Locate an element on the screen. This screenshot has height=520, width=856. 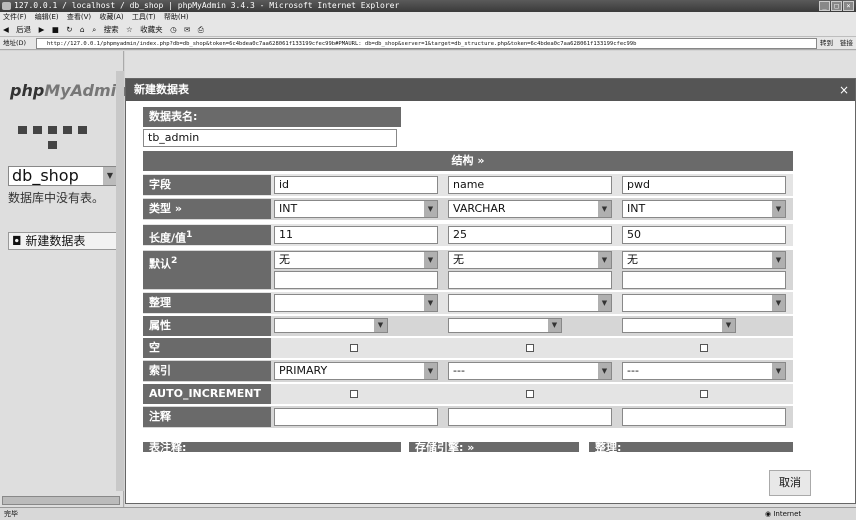
links-label: 链接 is located at coordinates (846, 43).